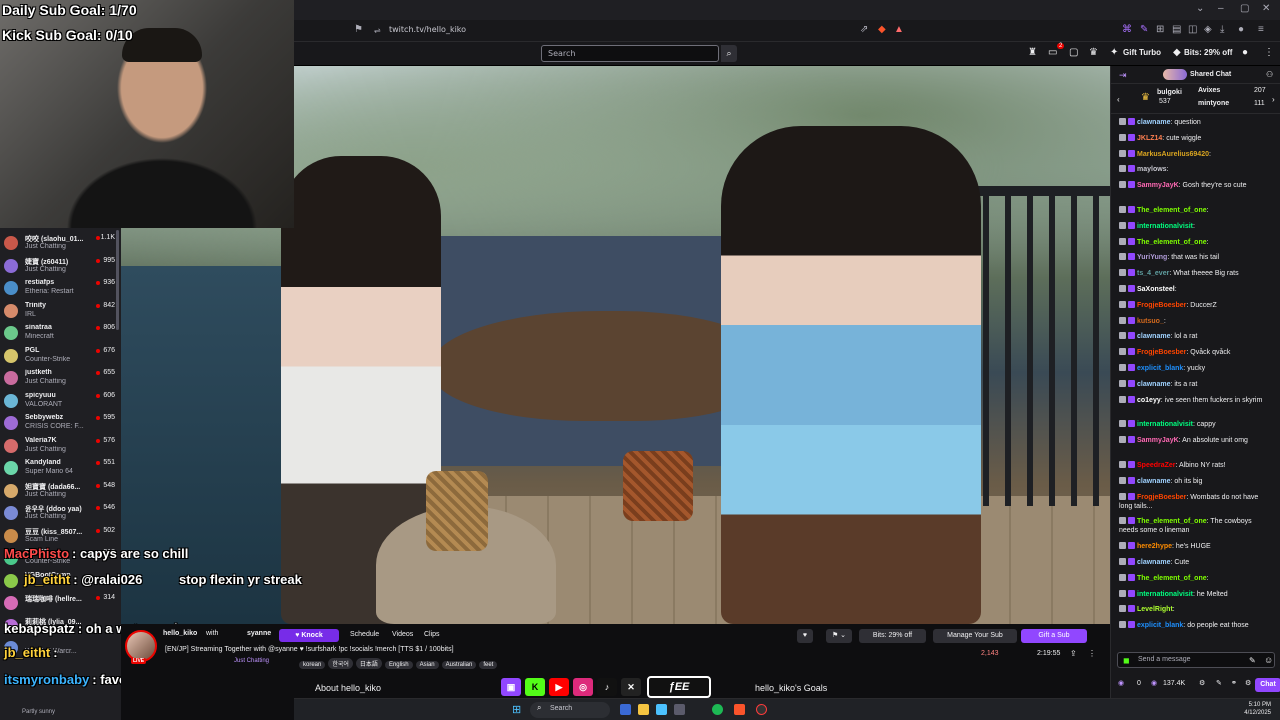 The height and width of the screenshot is (720, 1280). Describe the element at coordinates (60, 243) in the screenshot. I see `sidebar-channel: 咬咬 (slaohu_01... Just Chatting 1.1K` at that location.